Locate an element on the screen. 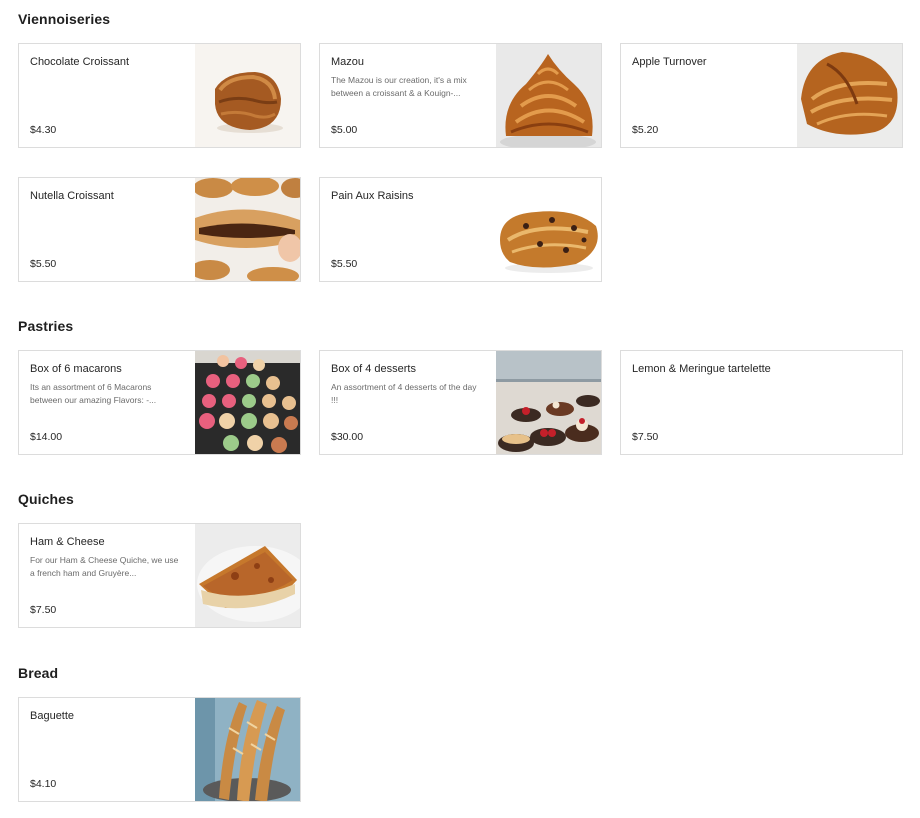 The height and width of the screenshot is (818, 920). section-title-quiches: Quiches is located at coordinates (46, 499).